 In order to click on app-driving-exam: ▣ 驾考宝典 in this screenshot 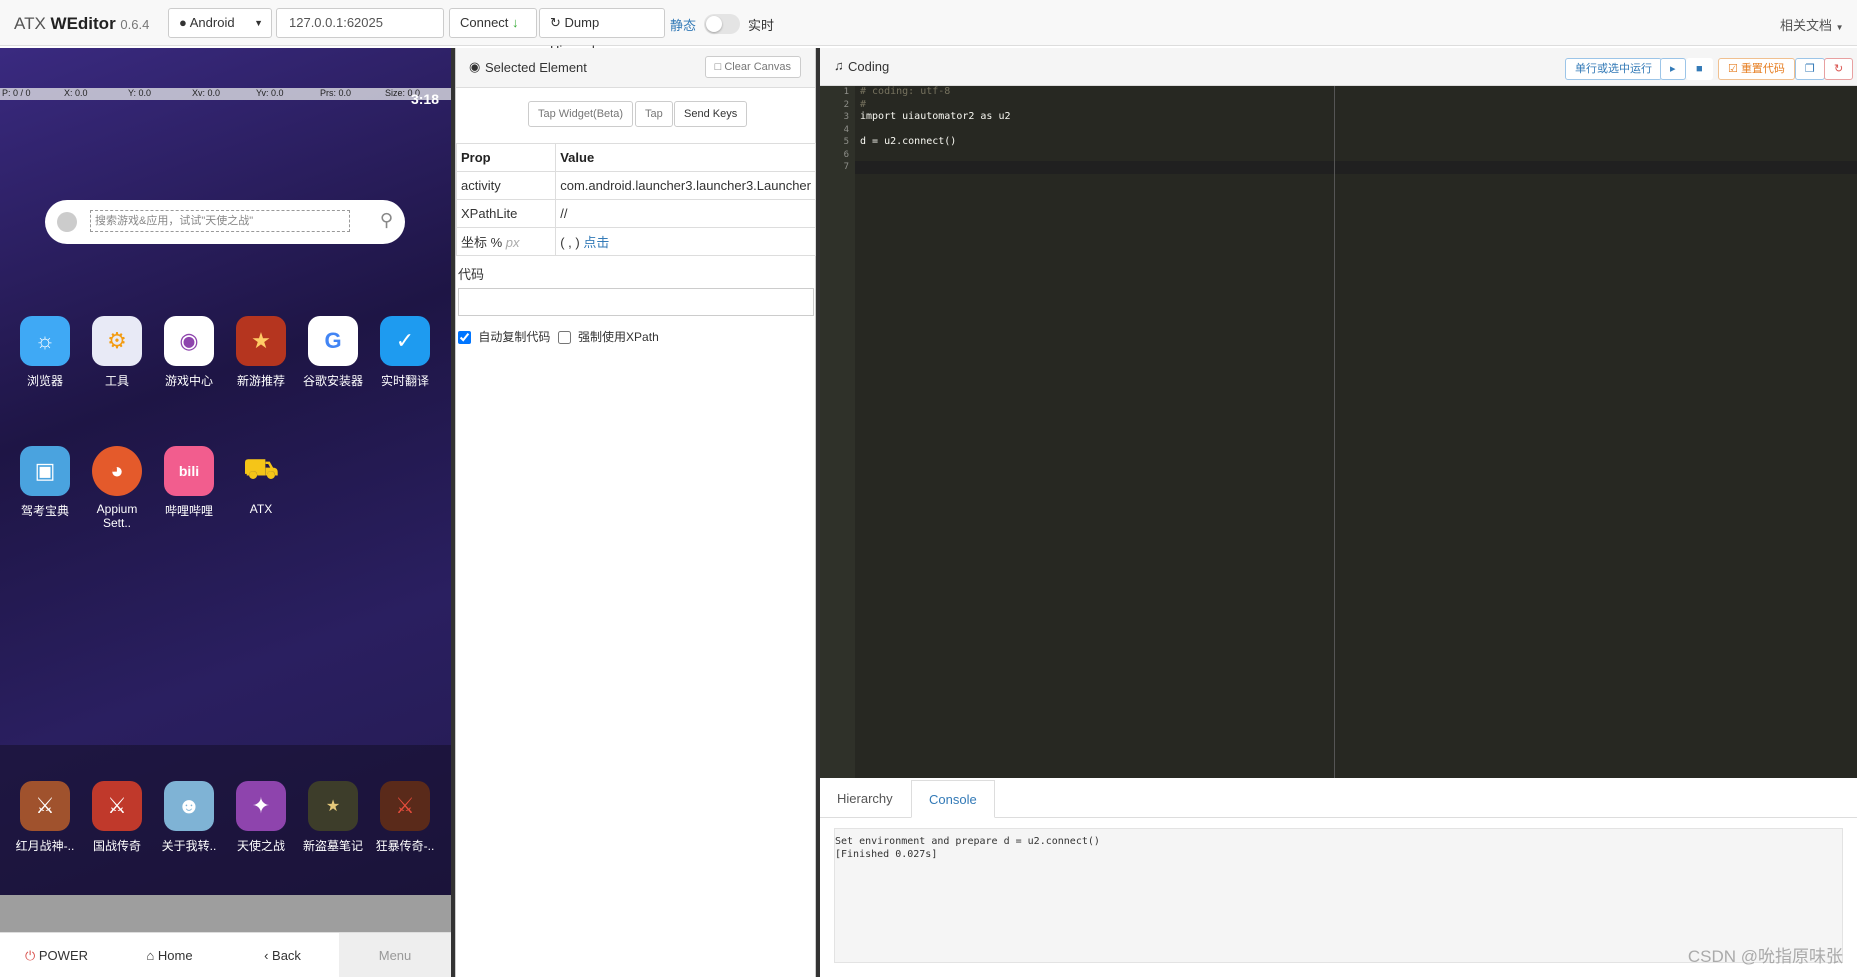, I will do `click(45, 482)`.